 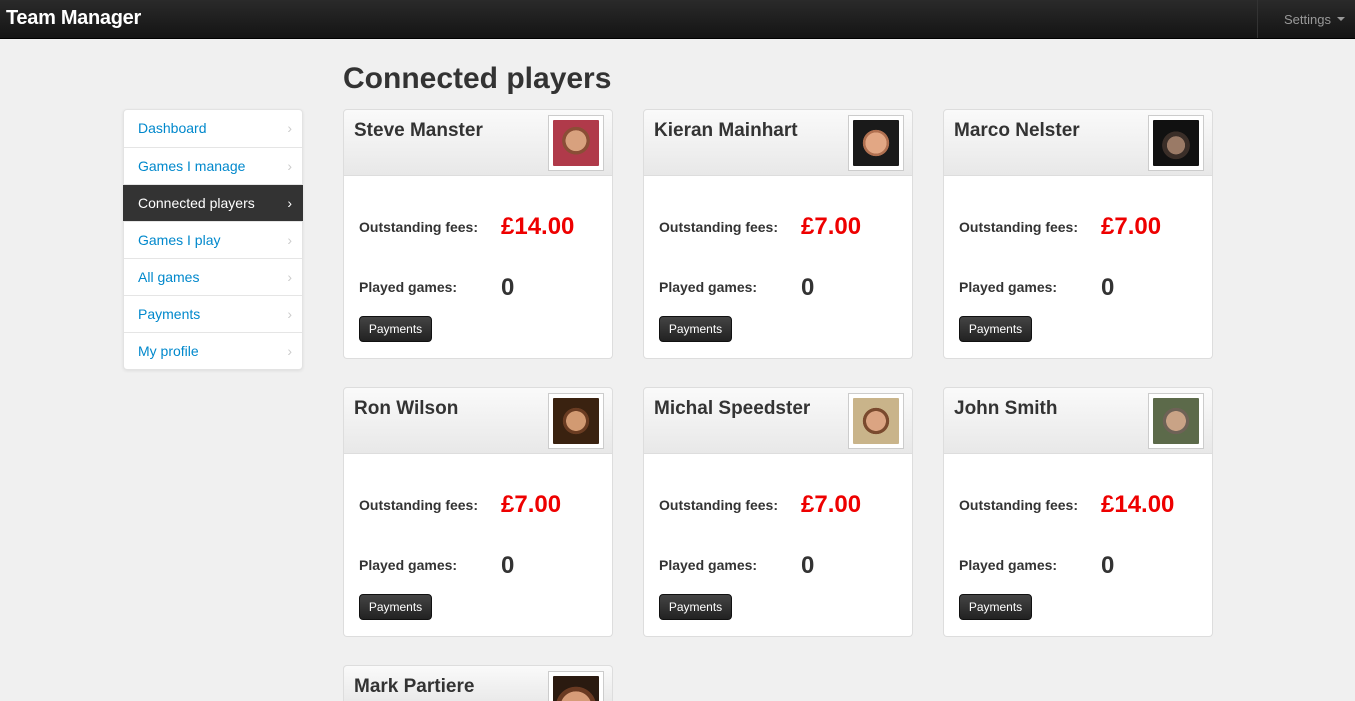 I want to click on sidebar-item-label: Connected players, so click(x=196, y=203).